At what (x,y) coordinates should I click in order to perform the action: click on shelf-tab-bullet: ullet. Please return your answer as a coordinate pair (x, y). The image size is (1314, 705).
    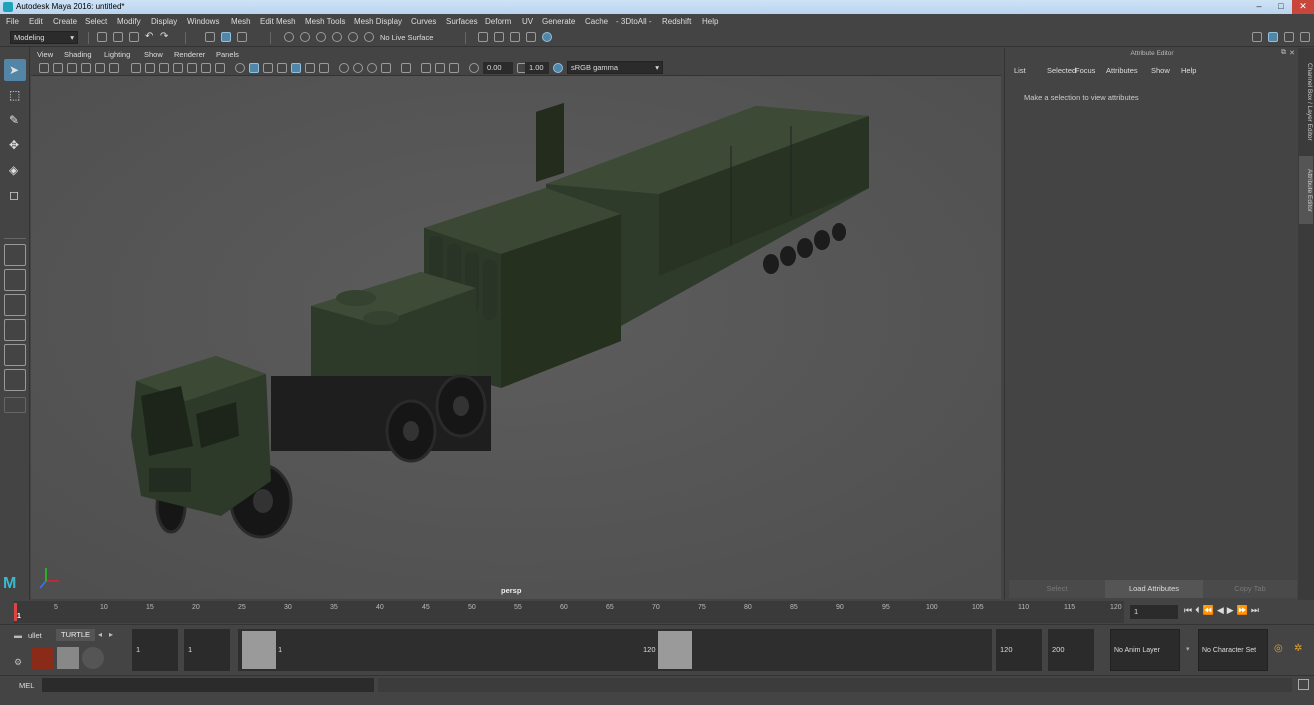
    Looking at the image, I should click on (35, 635).